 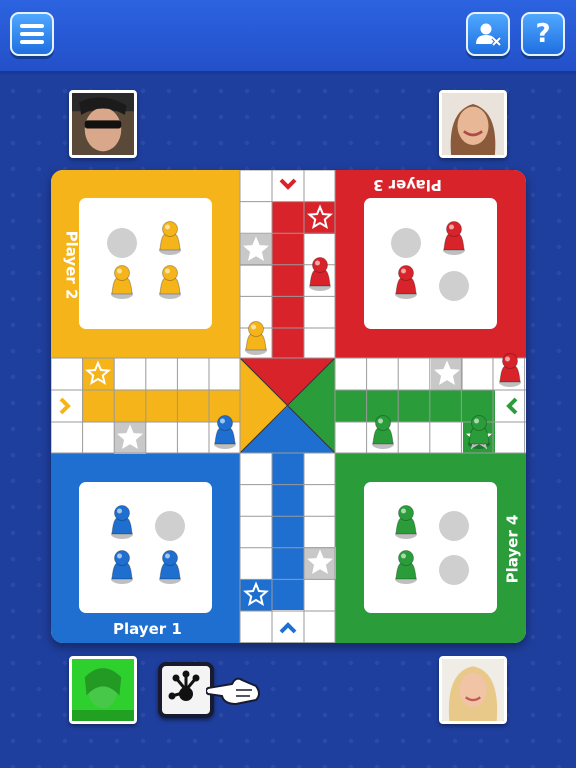 I want to click on friends-button, so click(x=488, y=34).